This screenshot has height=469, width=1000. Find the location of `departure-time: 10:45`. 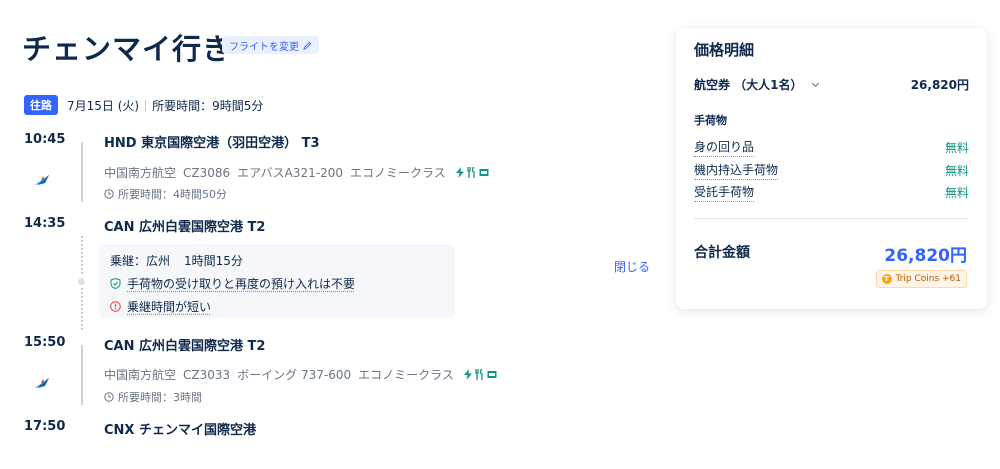

departure-time: 10:45 is located at coordinates (45, 139).